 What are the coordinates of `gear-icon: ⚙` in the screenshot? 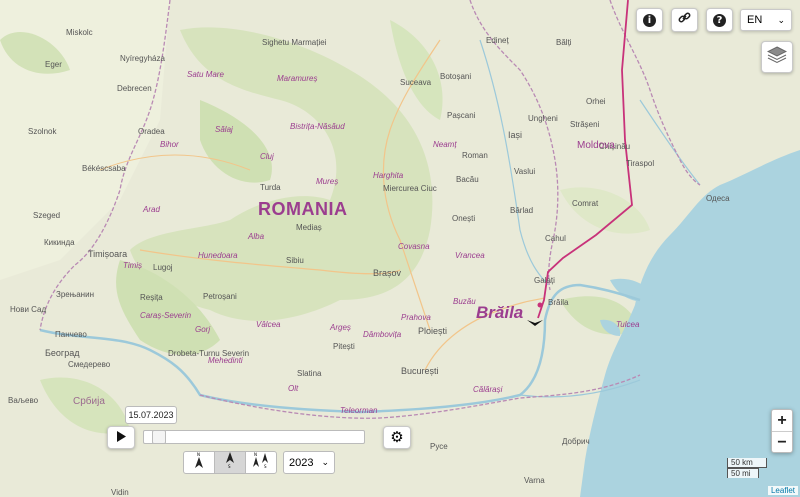 It's located at (397, 437).